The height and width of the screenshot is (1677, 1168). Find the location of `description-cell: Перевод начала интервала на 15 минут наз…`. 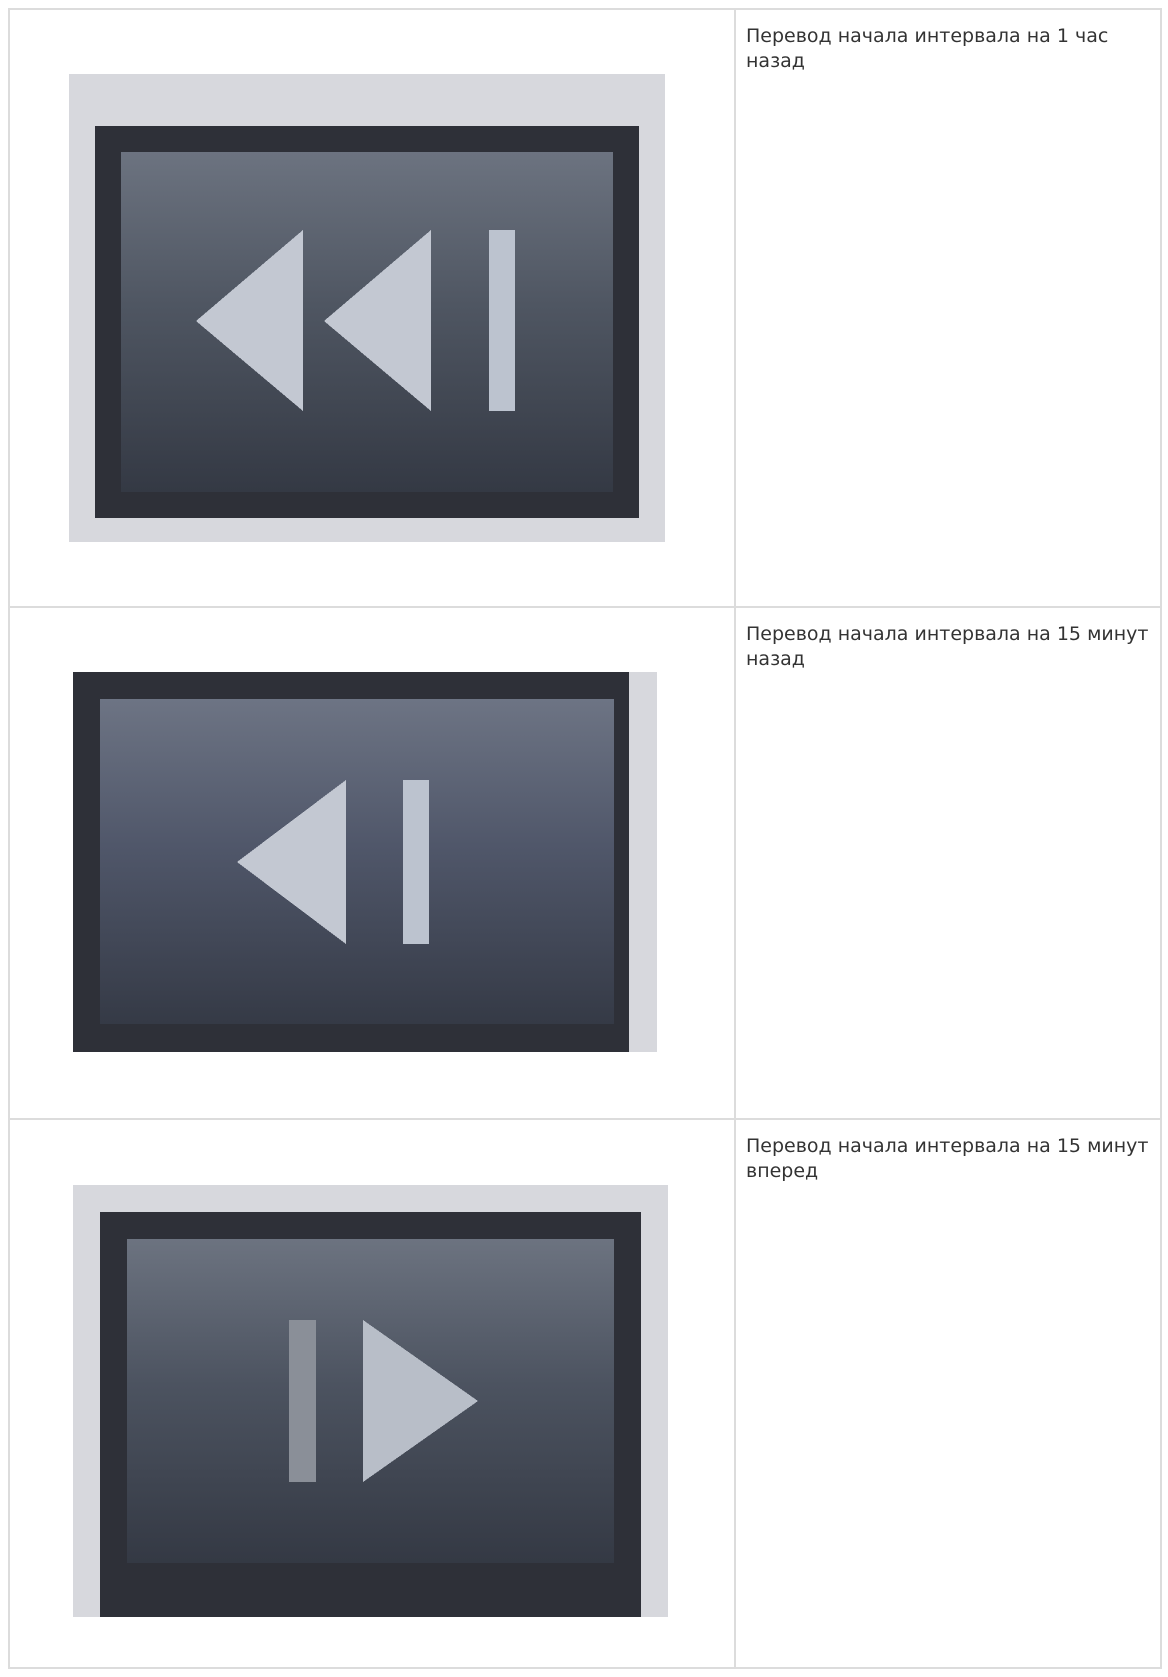

description-cell: Перевод начала интервала на 15 минут наз… is located at coordinates (948, 863).